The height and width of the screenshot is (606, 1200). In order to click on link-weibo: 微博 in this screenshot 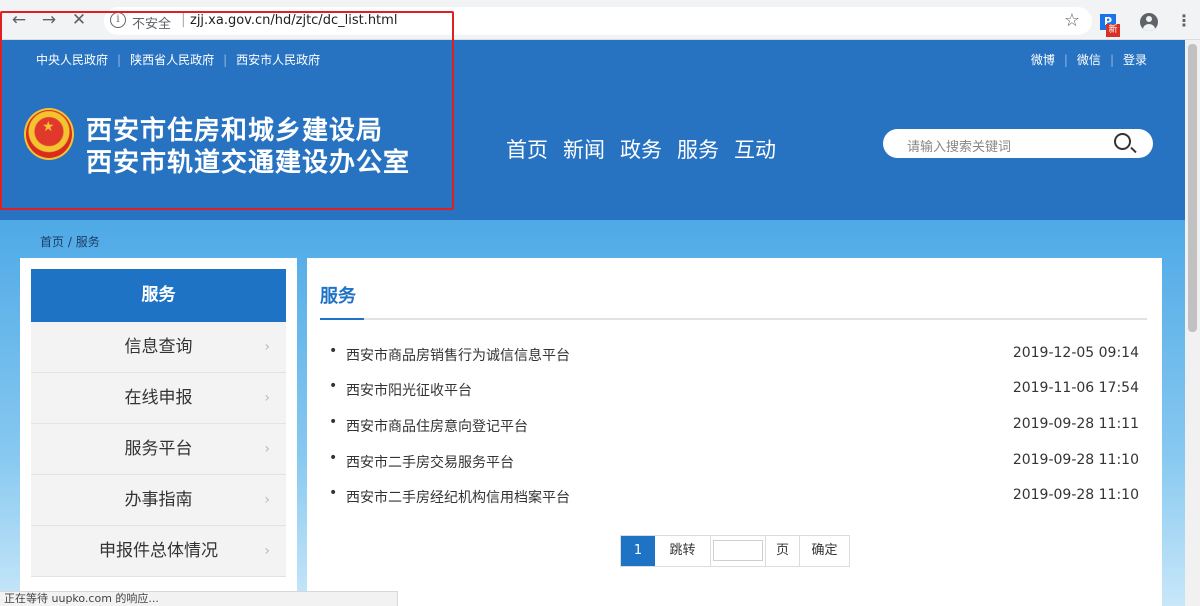, I will do `click(1043, 60)`.